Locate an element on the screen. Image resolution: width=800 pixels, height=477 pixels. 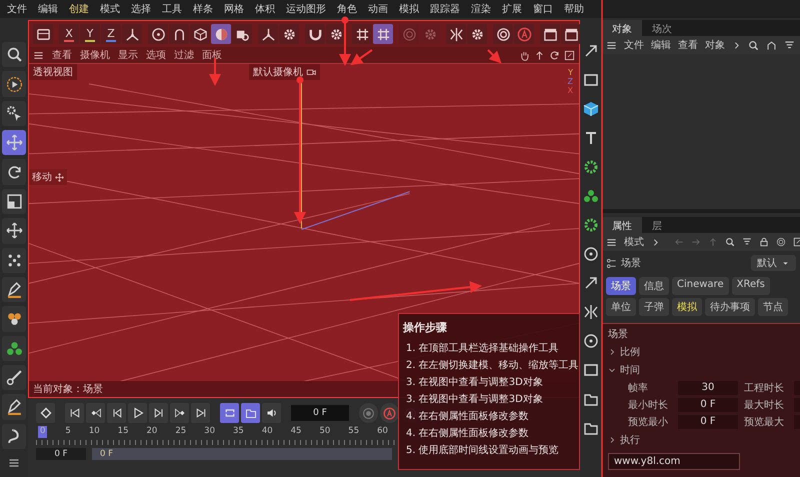
menu-item: 角色 is located at coordinates (347, 9).